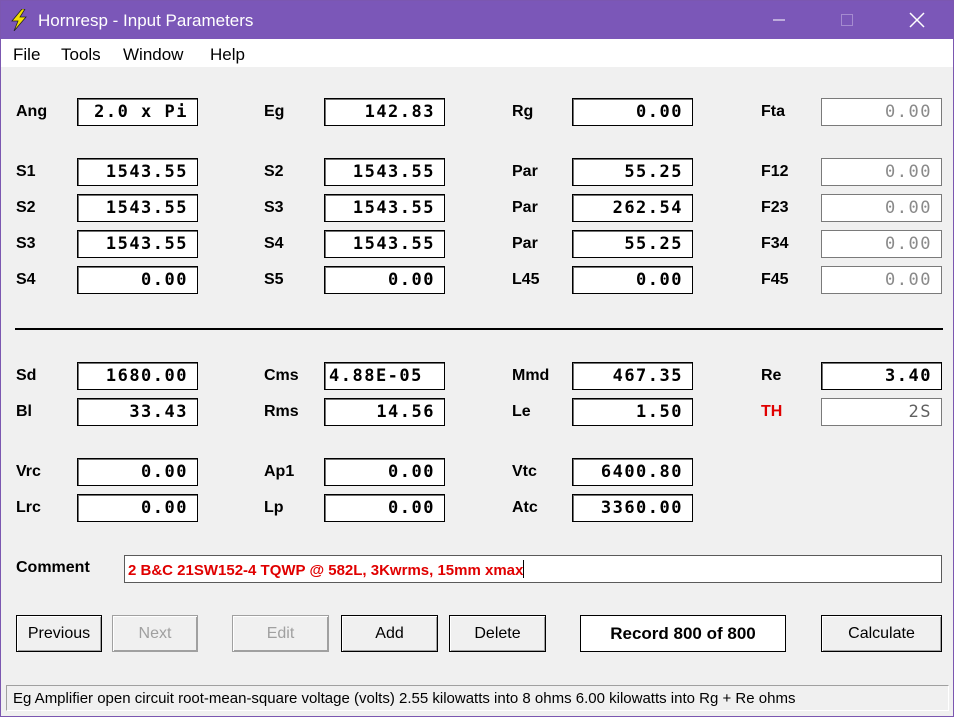 This screenshot has width=954, height=717. I want to click on f12-field: 0.00, so click(881, 172).